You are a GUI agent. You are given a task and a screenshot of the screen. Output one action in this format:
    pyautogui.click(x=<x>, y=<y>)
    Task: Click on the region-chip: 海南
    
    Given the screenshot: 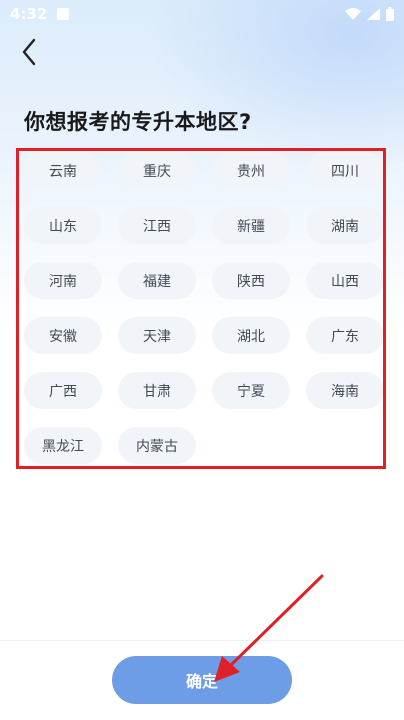 What is the action you would take?
    pyautogui.click(x=345, y=390)
    